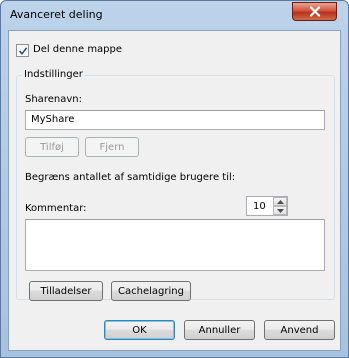 Image resolution: width=349 pixels, height=358 pixels. I want to click on spin-down-button, so click(280, 210).